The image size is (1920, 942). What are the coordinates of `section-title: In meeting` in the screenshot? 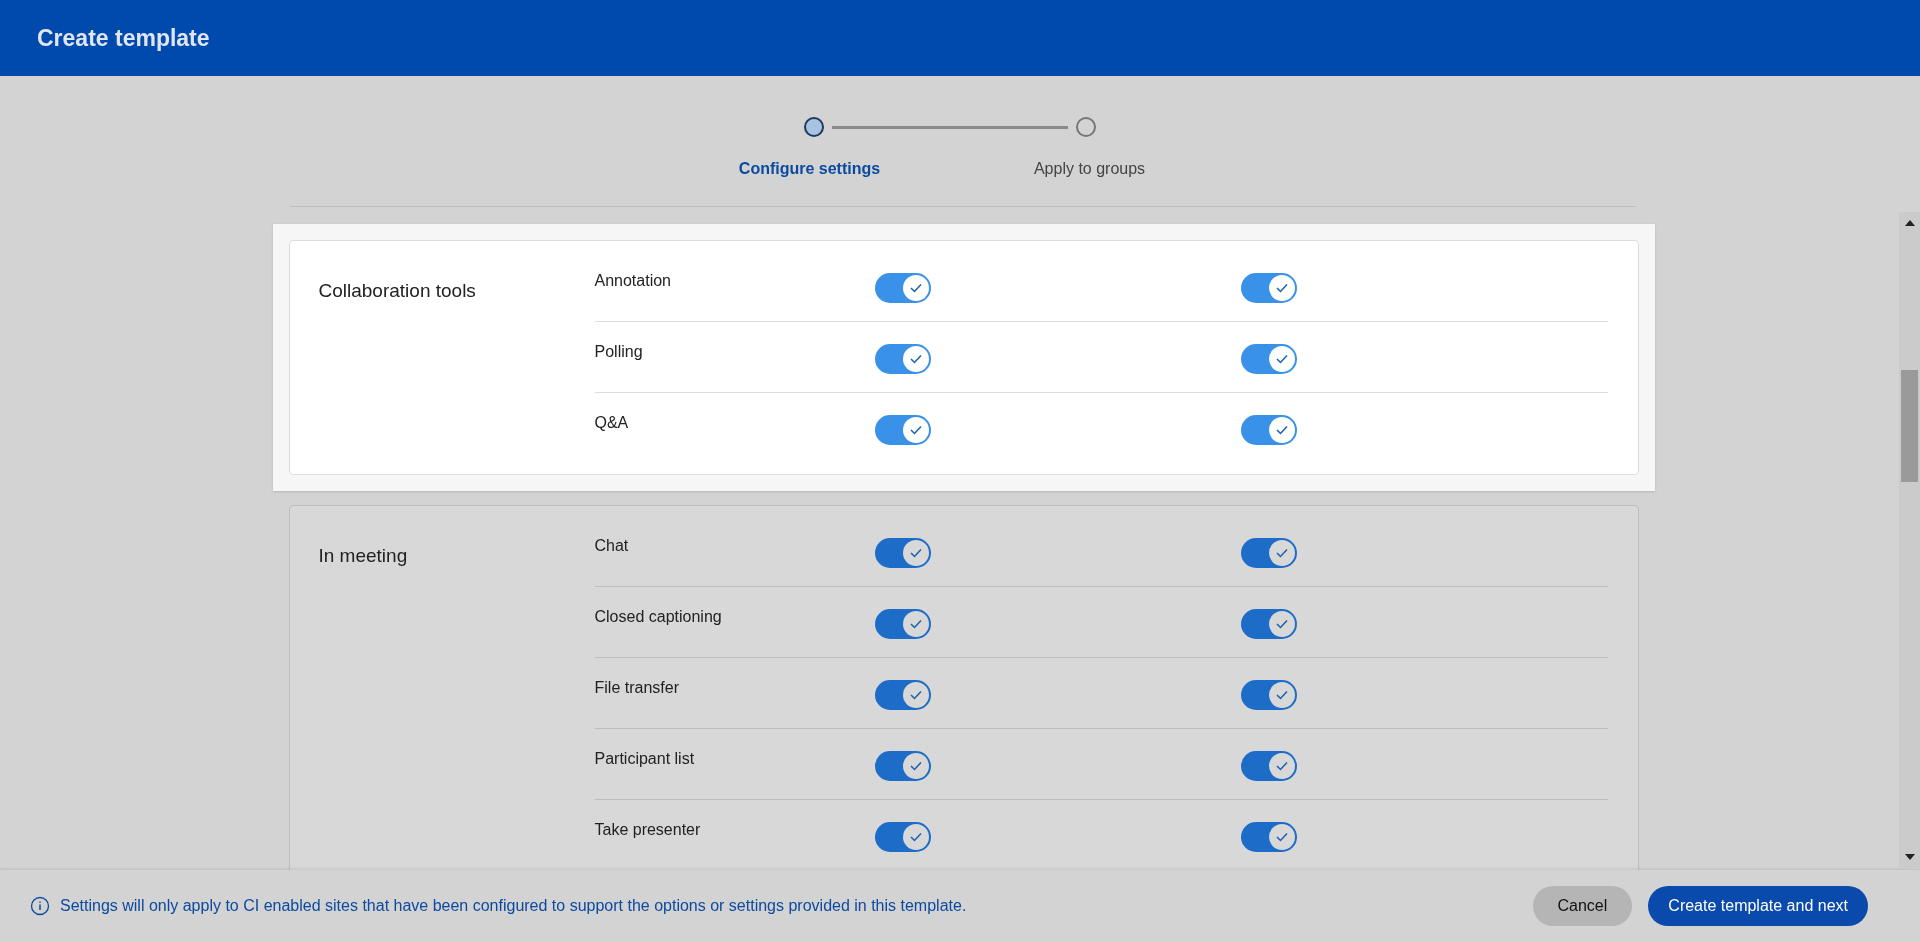 It's located at (363, 556).